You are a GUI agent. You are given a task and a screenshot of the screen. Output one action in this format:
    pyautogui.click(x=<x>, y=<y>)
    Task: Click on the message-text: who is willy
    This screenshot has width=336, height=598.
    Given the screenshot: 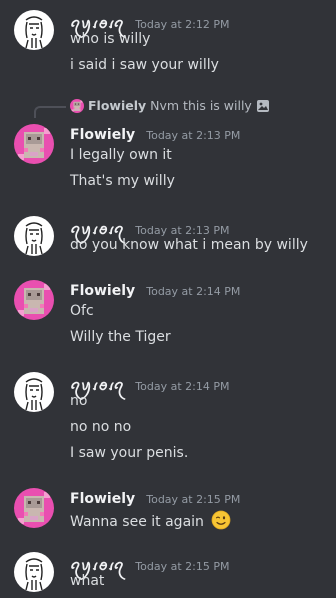 What is the action you would take?
    pyautogui.click(x=110, y=39)
    